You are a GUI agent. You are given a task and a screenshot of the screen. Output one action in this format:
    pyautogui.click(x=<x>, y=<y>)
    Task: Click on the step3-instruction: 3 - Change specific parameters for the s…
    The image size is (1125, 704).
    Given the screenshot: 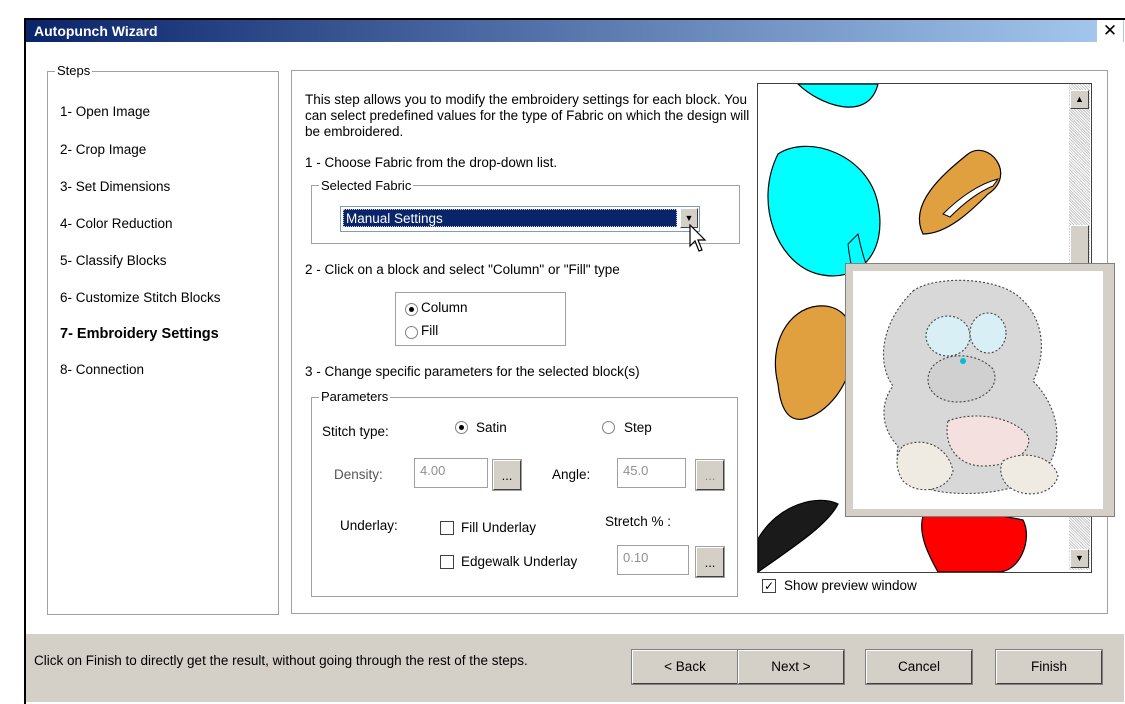 What is the action you would take?
    pyautogui.click(x=472, y=371)
    